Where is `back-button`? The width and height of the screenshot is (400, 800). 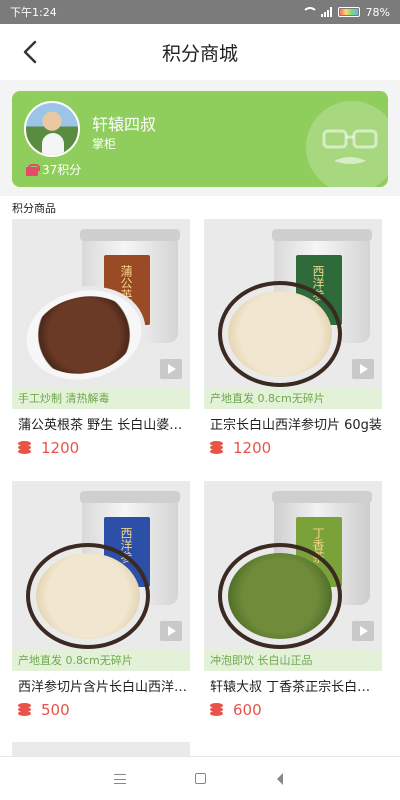
back-button is located at coordinates (30, 52).